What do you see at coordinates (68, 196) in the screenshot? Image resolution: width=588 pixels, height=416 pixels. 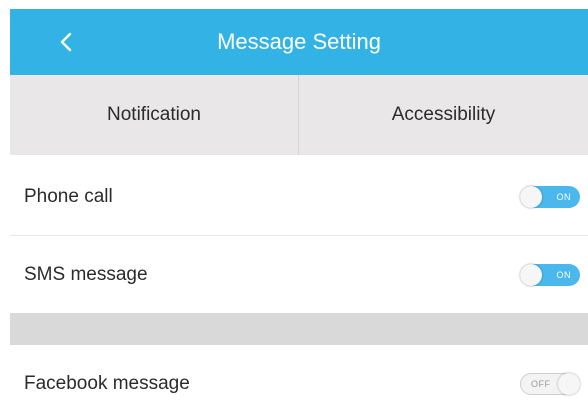 I see `setting-label: Phone call` at bounding box center [68, 196].